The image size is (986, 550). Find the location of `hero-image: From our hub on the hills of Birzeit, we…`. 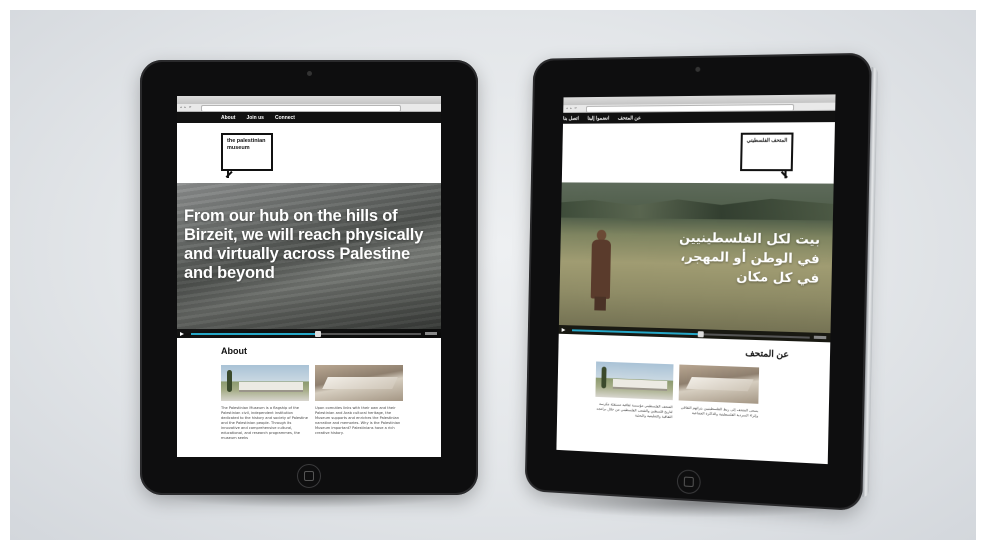

hero-image: From our hub on the hills of Birzeit, we… is located at coordinates (309, 260).